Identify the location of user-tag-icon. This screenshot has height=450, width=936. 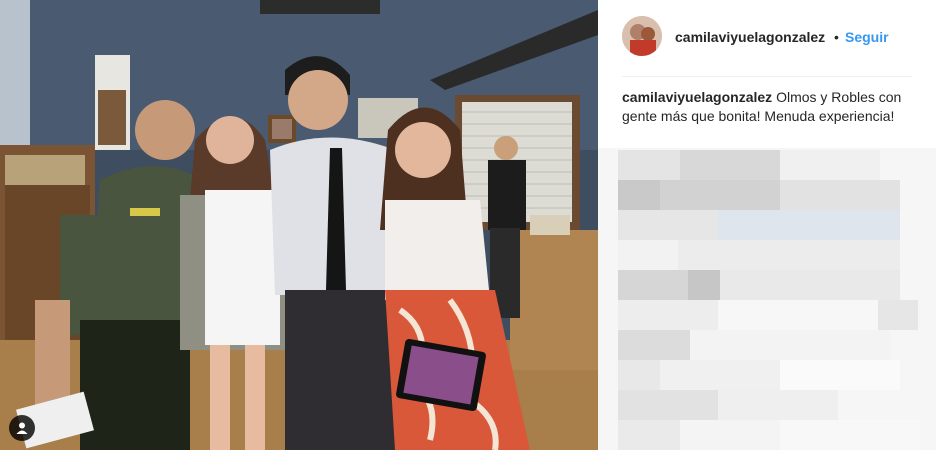
(22, 428).